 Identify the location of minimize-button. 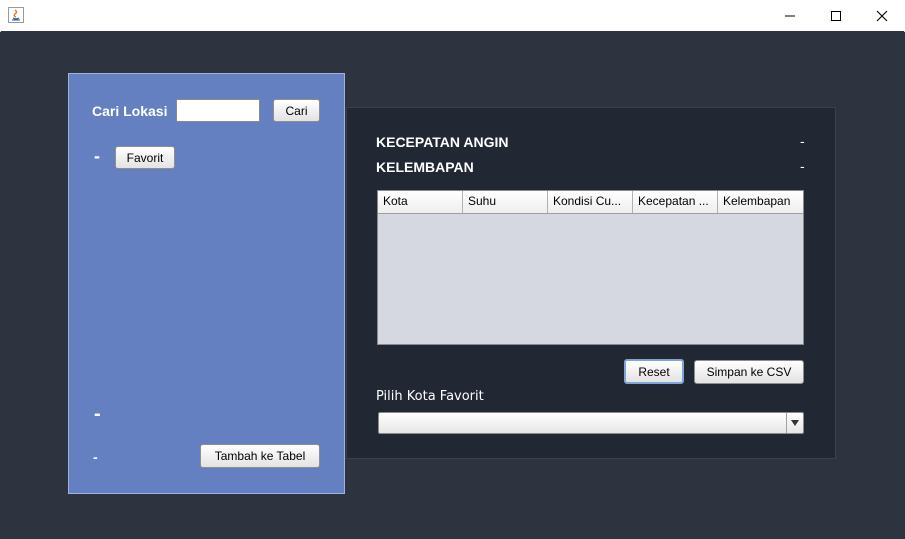
(790, 15).